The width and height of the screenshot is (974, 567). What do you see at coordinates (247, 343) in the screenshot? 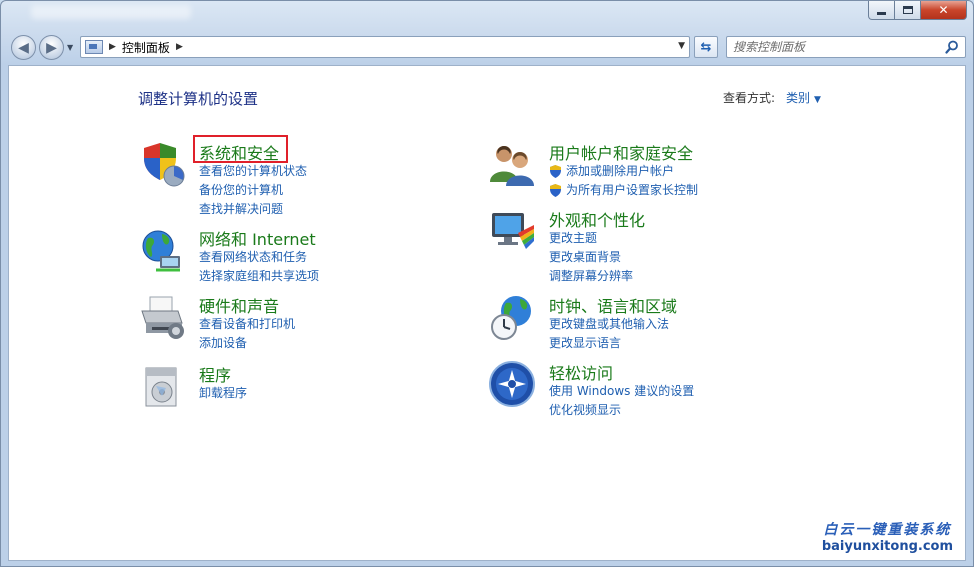
I see `link-add-device: 添加设备` at bounding box center [247, 343].